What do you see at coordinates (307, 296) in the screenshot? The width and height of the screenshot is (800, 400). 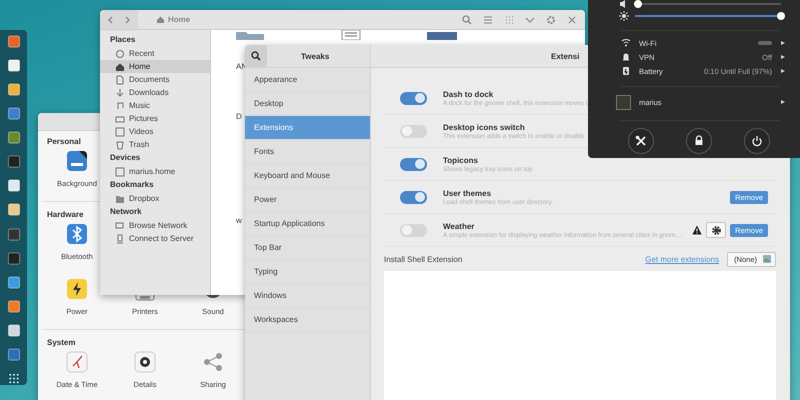 I see `sidebar-item: Windows` at bounding box center [307, 296].